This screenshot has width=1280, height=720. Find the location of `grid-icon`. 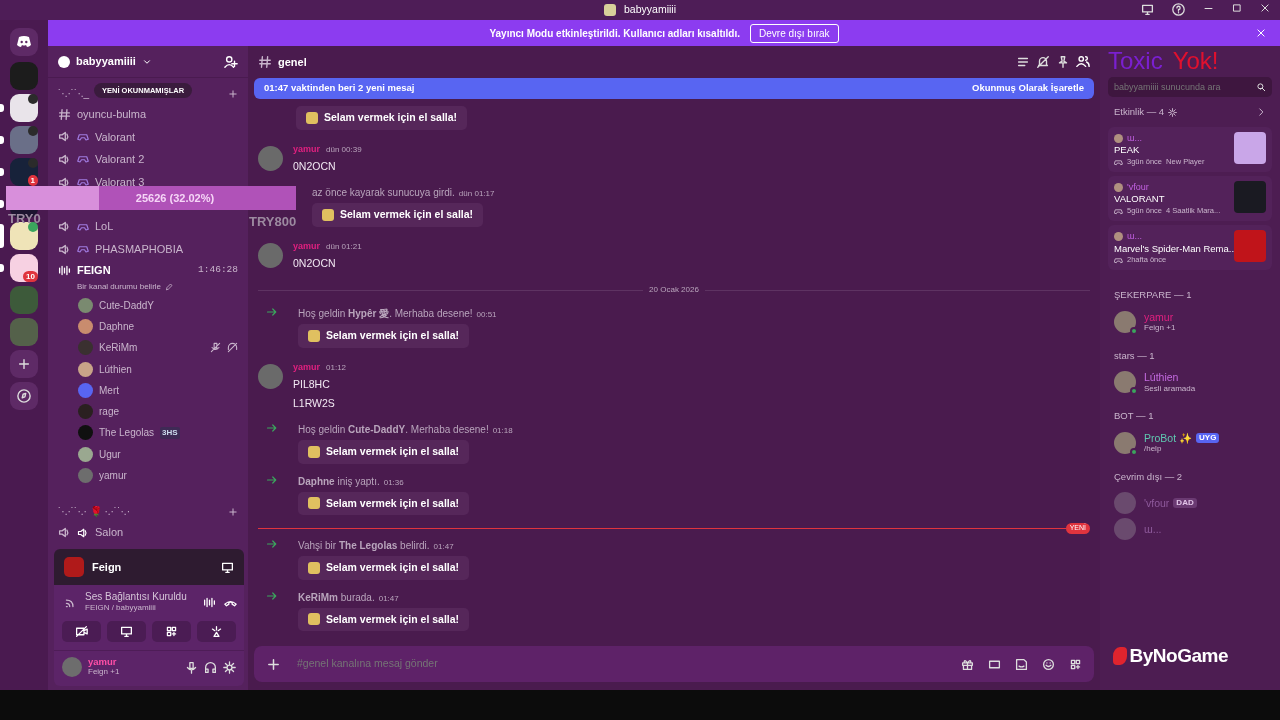

grid-icon is located at coordinates (1075, 664).